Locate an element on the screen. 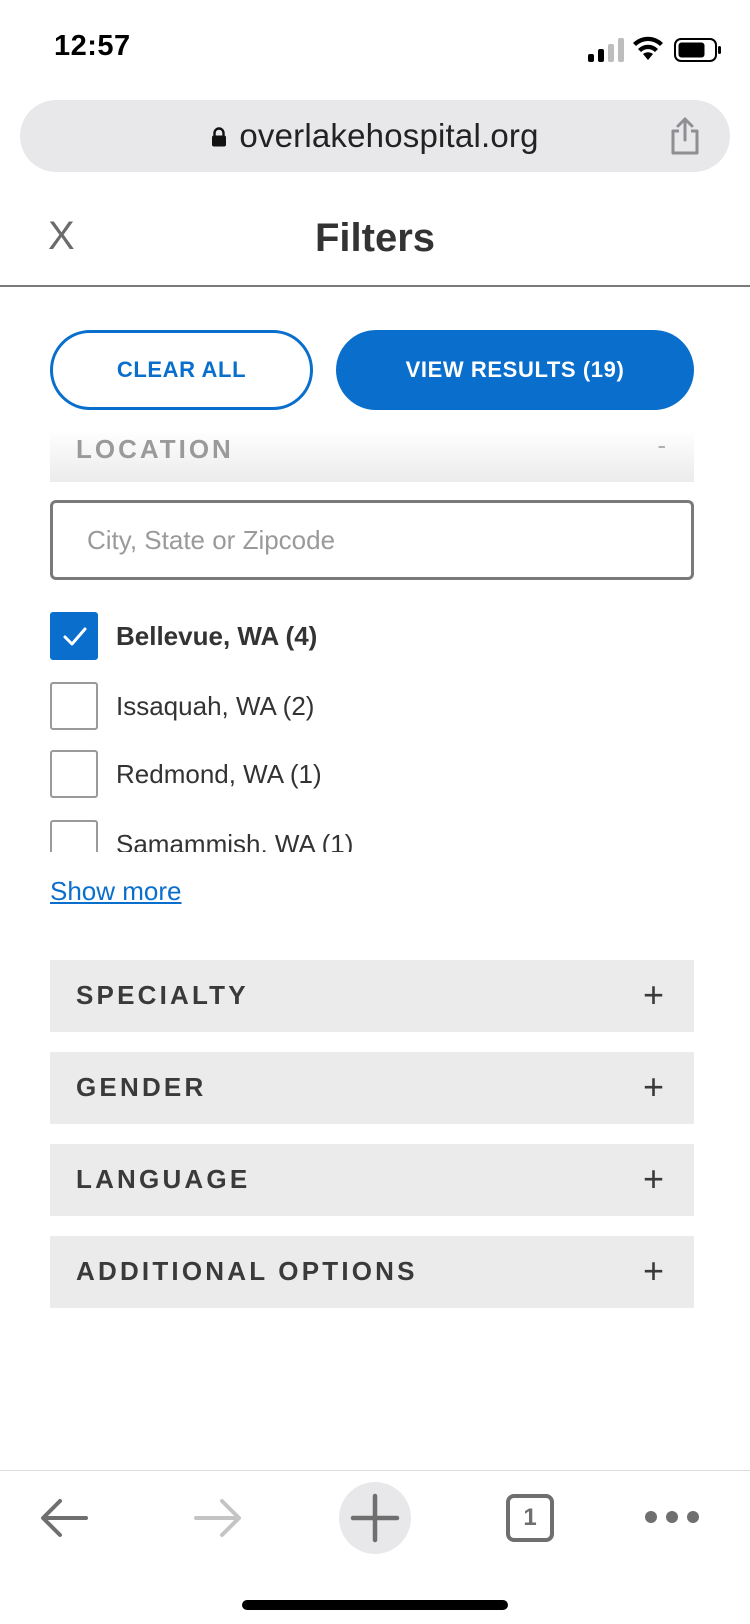 The height and width of the screenshot is (1624, 750). location-option-label: Bellevue, WA (4) is located at coordinates (217, 635).